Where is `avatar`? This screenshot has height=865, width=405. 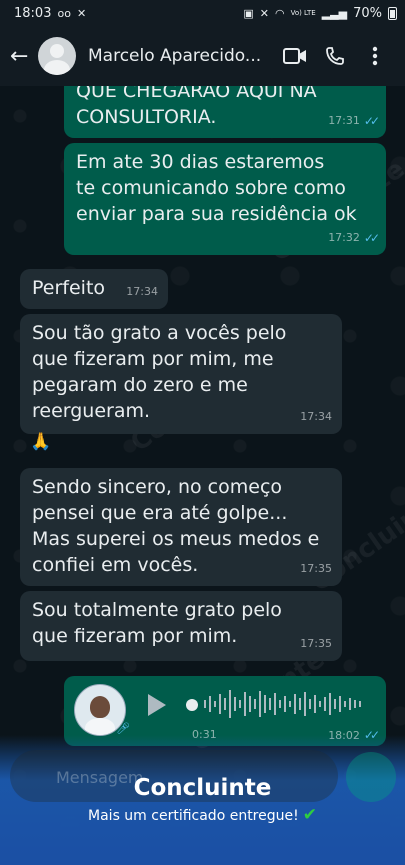
avatar is located at coordinates (57, 56).